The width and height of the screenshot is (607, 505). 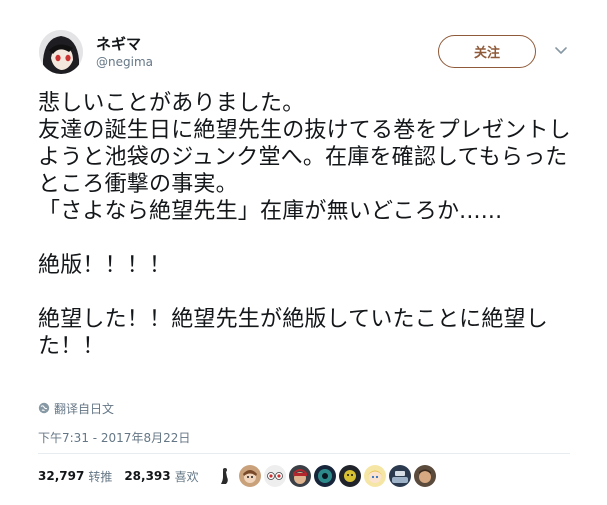 I want to click on globe-icon, so click(x=44, y=408).